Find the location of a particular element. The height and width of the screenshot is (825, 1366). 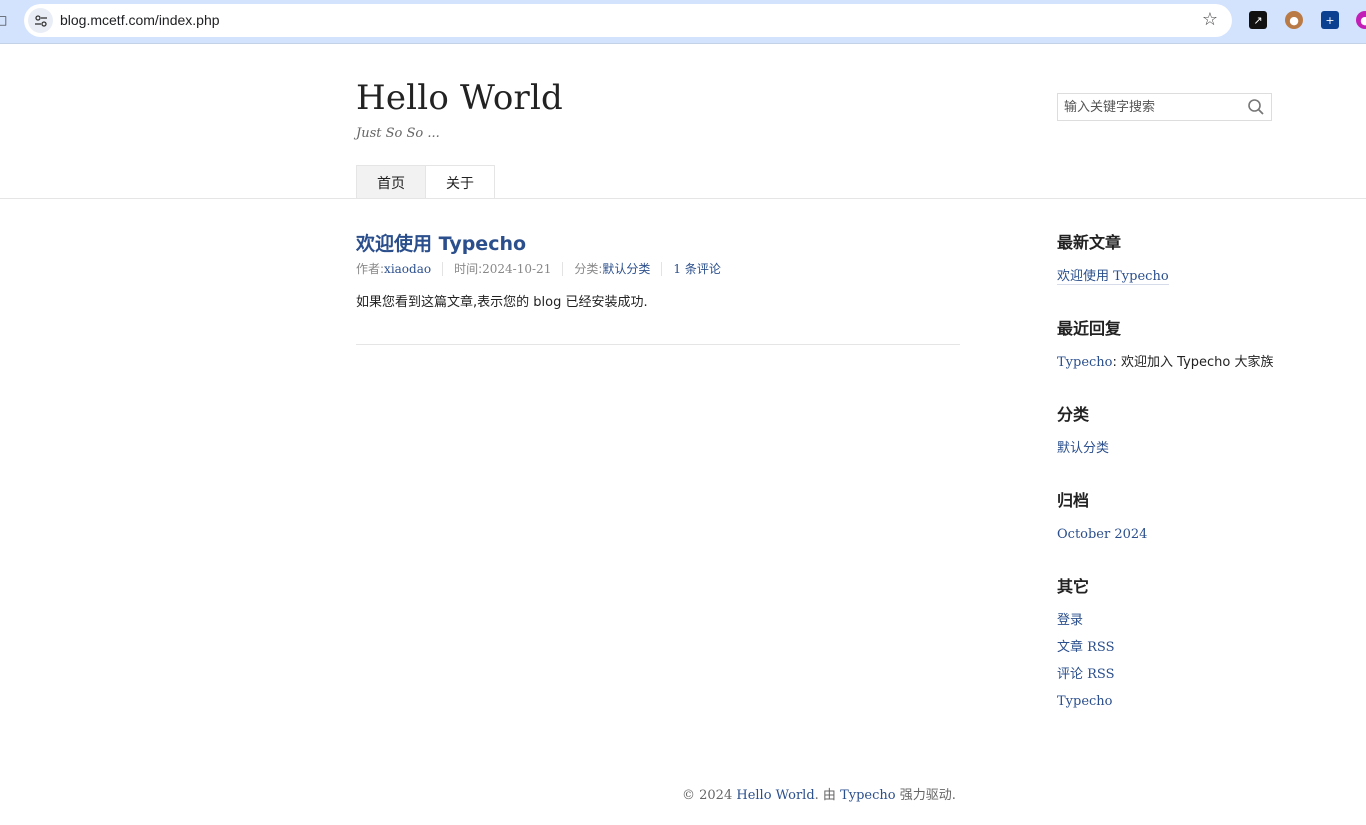

post-divider is located at coordinates (658, 344).